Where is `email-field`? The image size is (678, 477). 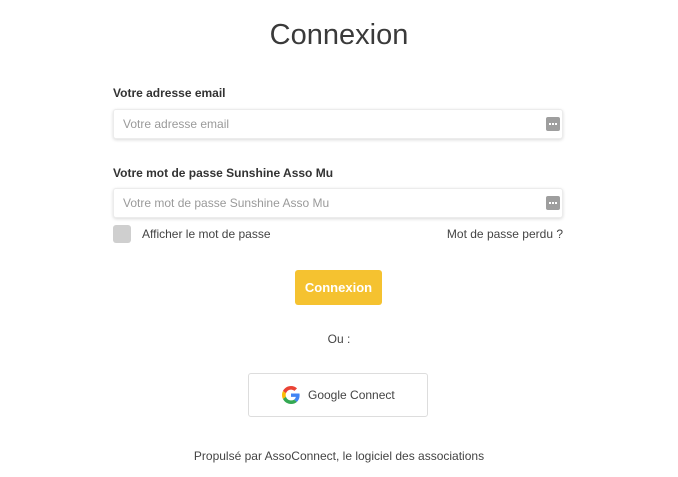
email-field is located at coordinates (324, 124).